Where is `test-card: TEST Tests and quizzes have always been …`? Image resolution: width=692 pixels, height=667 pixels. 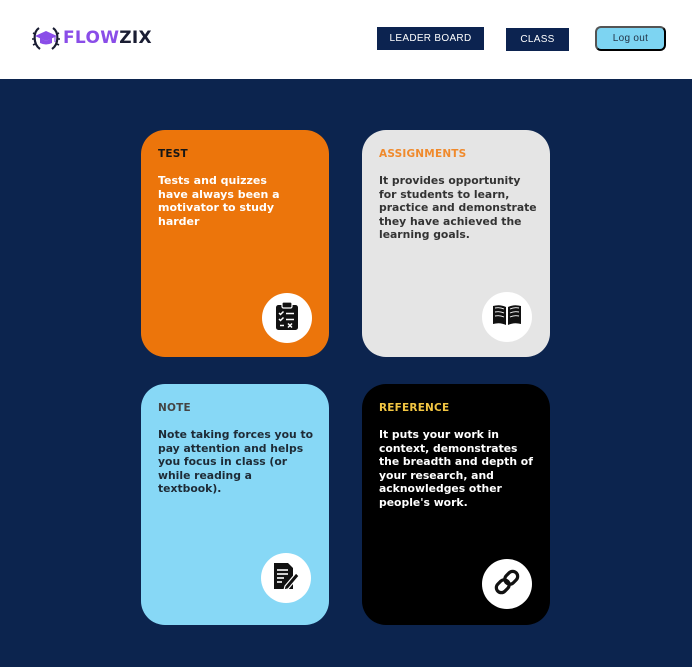 test-card: TEST Tests and quizzes have always been … is located at coordinates (235, 243).